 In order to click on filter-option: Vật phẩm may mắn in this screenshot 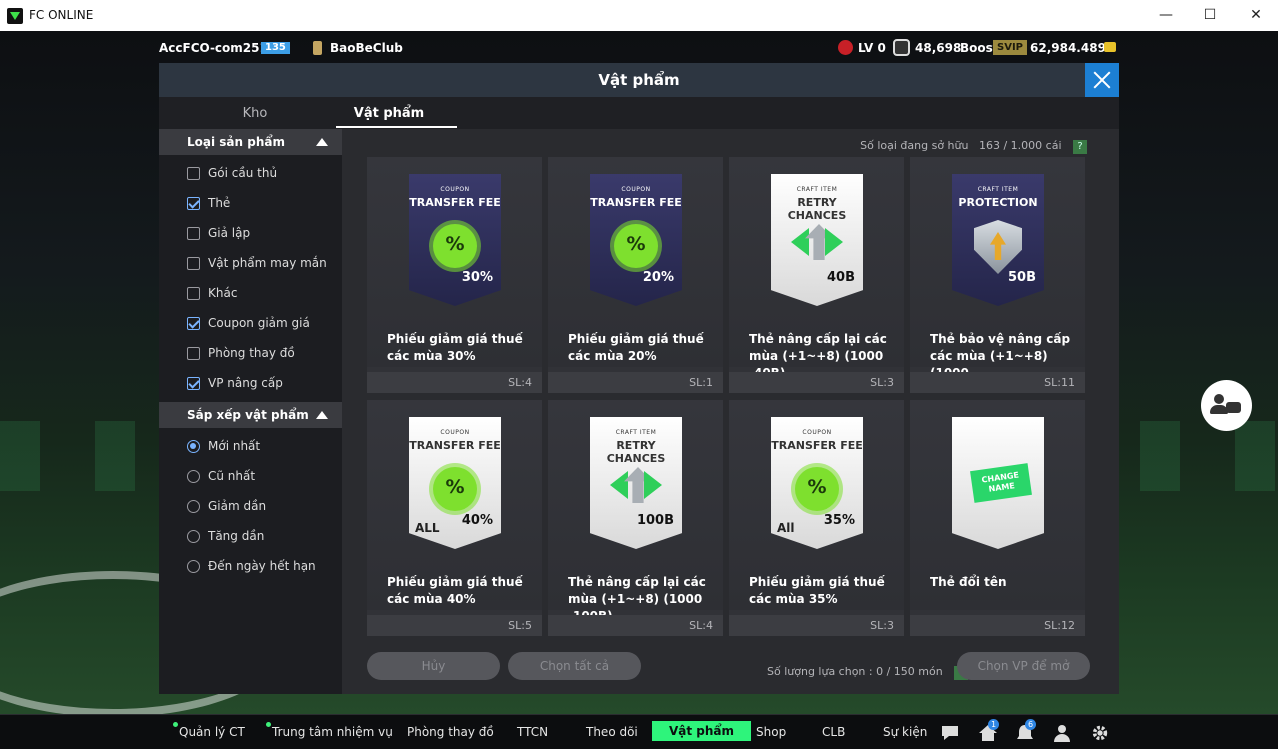, I will do `click(262, 263)`.